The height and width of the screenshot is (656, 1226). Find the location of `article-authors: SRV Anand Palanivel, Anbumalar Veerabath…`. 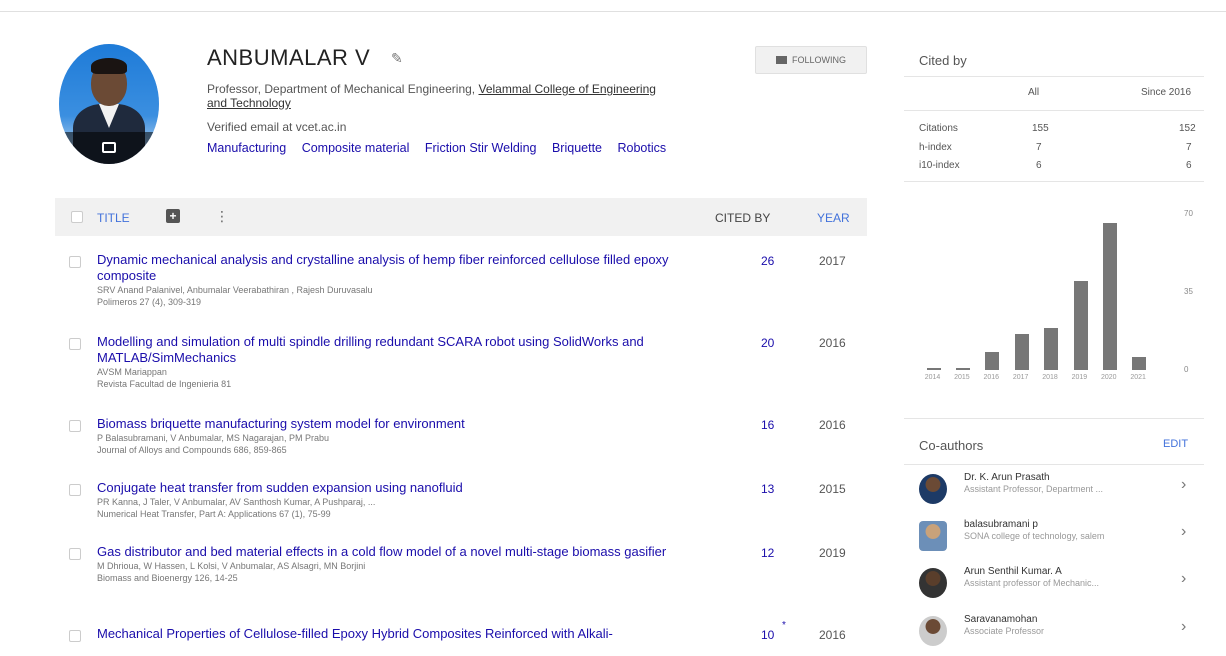

article-authors: SRV Anand Palanivel, Anbumalar Veerabath… is located at coordinates (235, 290).